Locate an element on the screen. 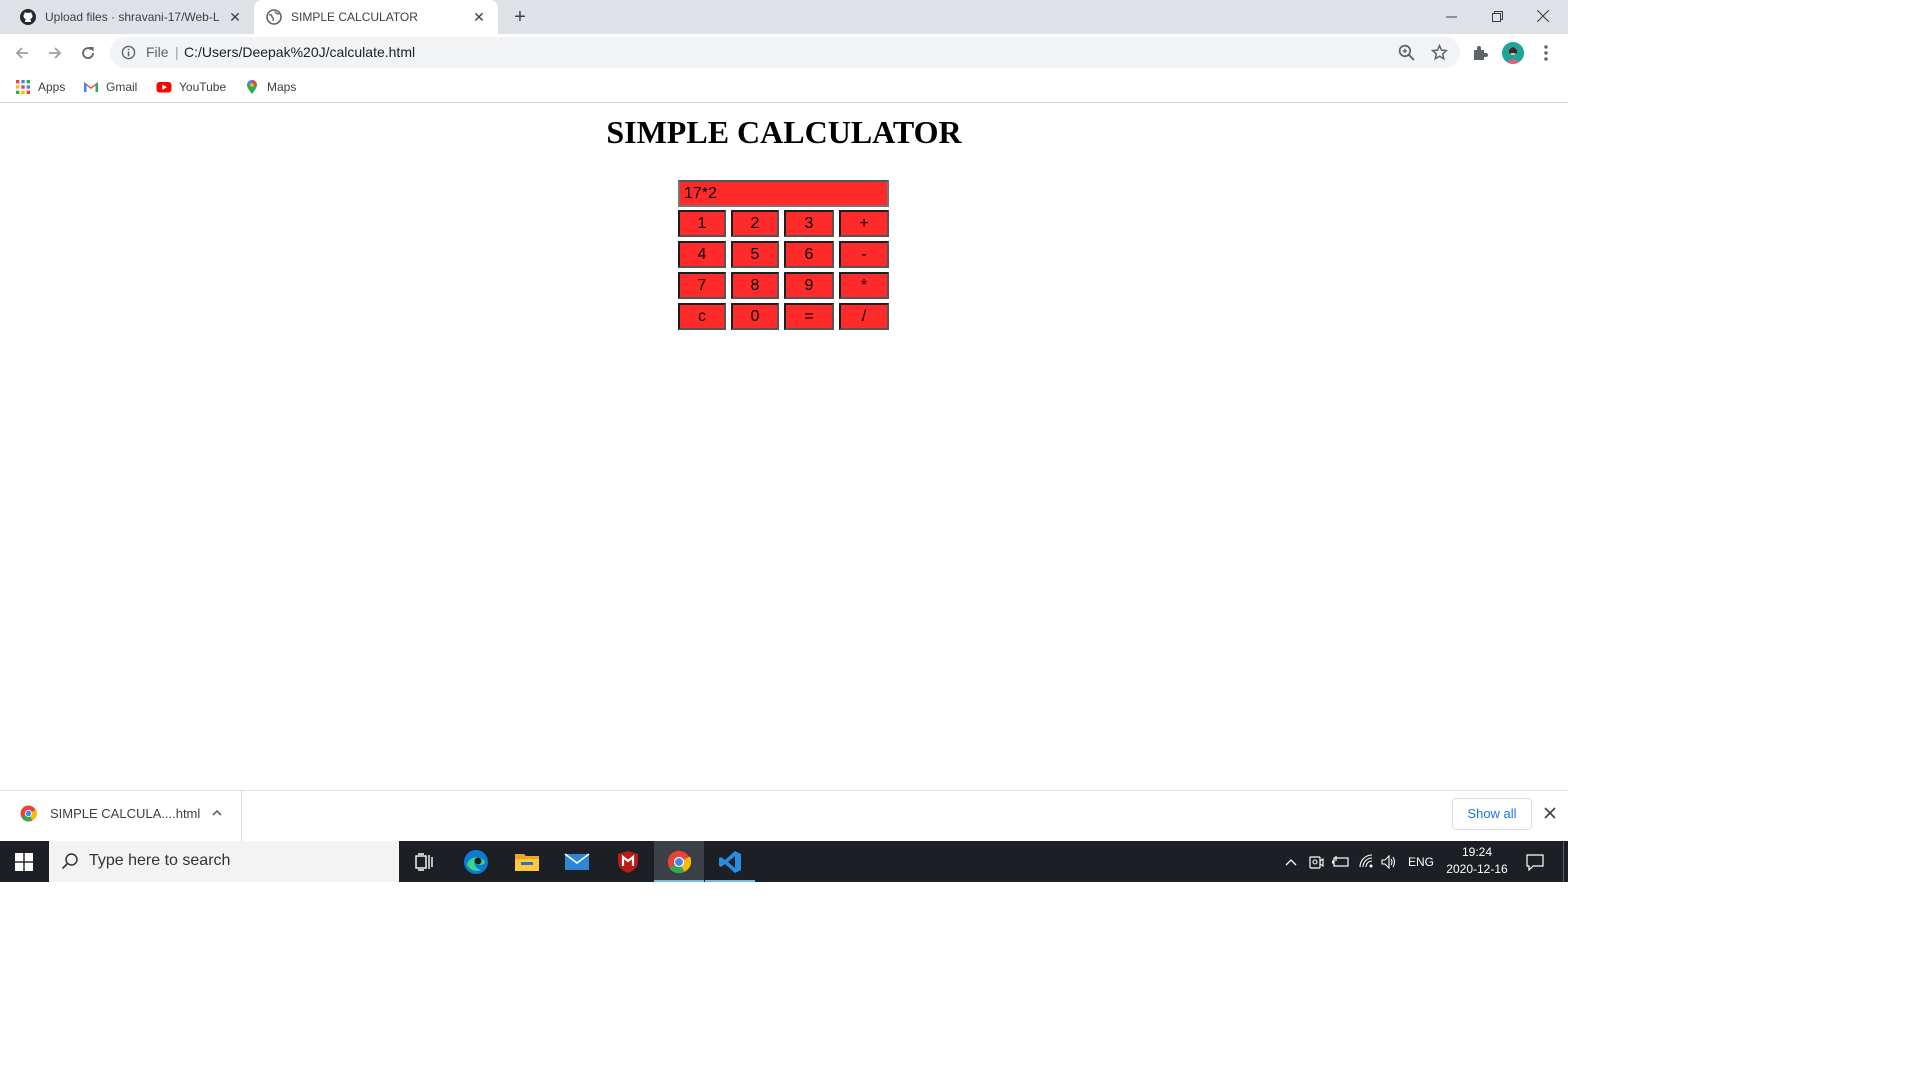  key-4: 4 is located at coordinates (702, 254).